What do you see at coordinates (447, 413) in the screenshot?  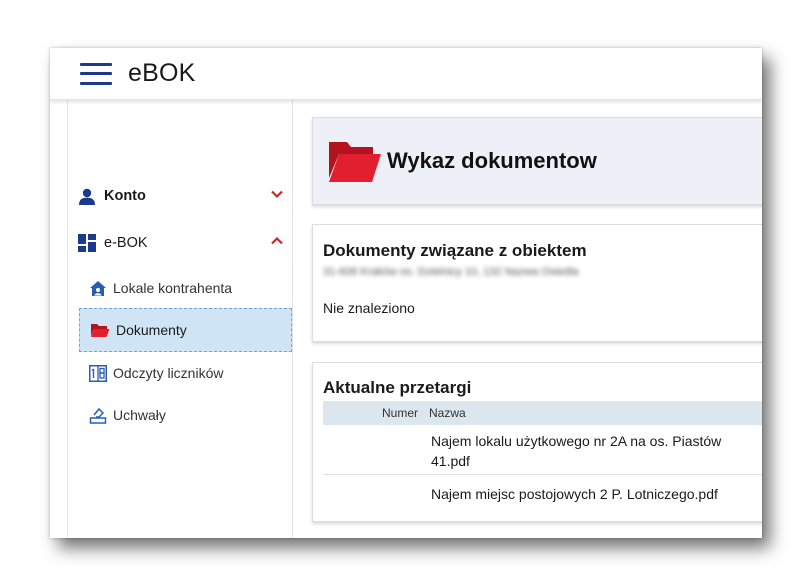 I see `column-header-name: Nazwa` at bounding box center [447, 413].